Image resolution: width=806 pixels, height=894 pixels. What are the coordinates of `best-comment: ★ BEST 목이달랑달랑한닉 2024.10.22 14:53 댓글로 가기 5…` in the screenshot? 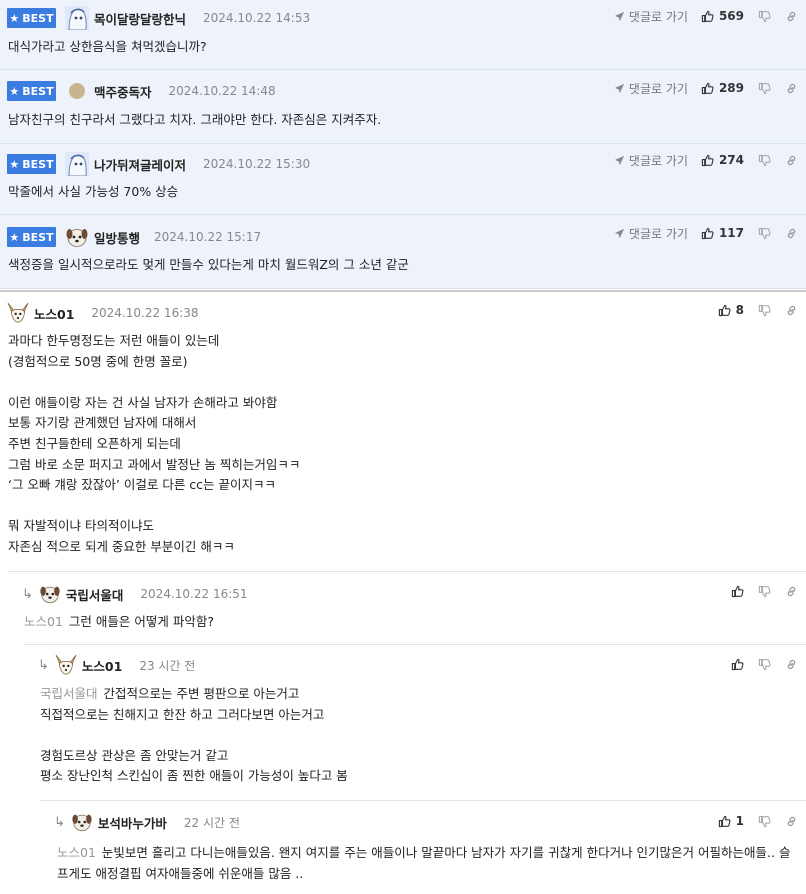 It's located at (403, 35).